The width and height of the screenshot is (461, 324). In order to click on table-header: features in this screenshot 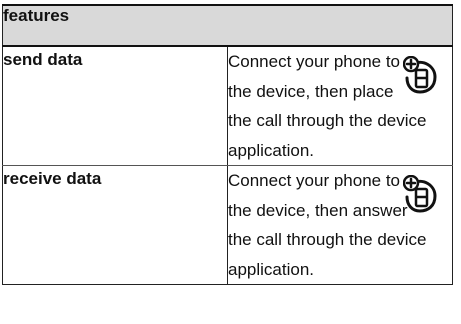, I will do `click(227, 25)`.